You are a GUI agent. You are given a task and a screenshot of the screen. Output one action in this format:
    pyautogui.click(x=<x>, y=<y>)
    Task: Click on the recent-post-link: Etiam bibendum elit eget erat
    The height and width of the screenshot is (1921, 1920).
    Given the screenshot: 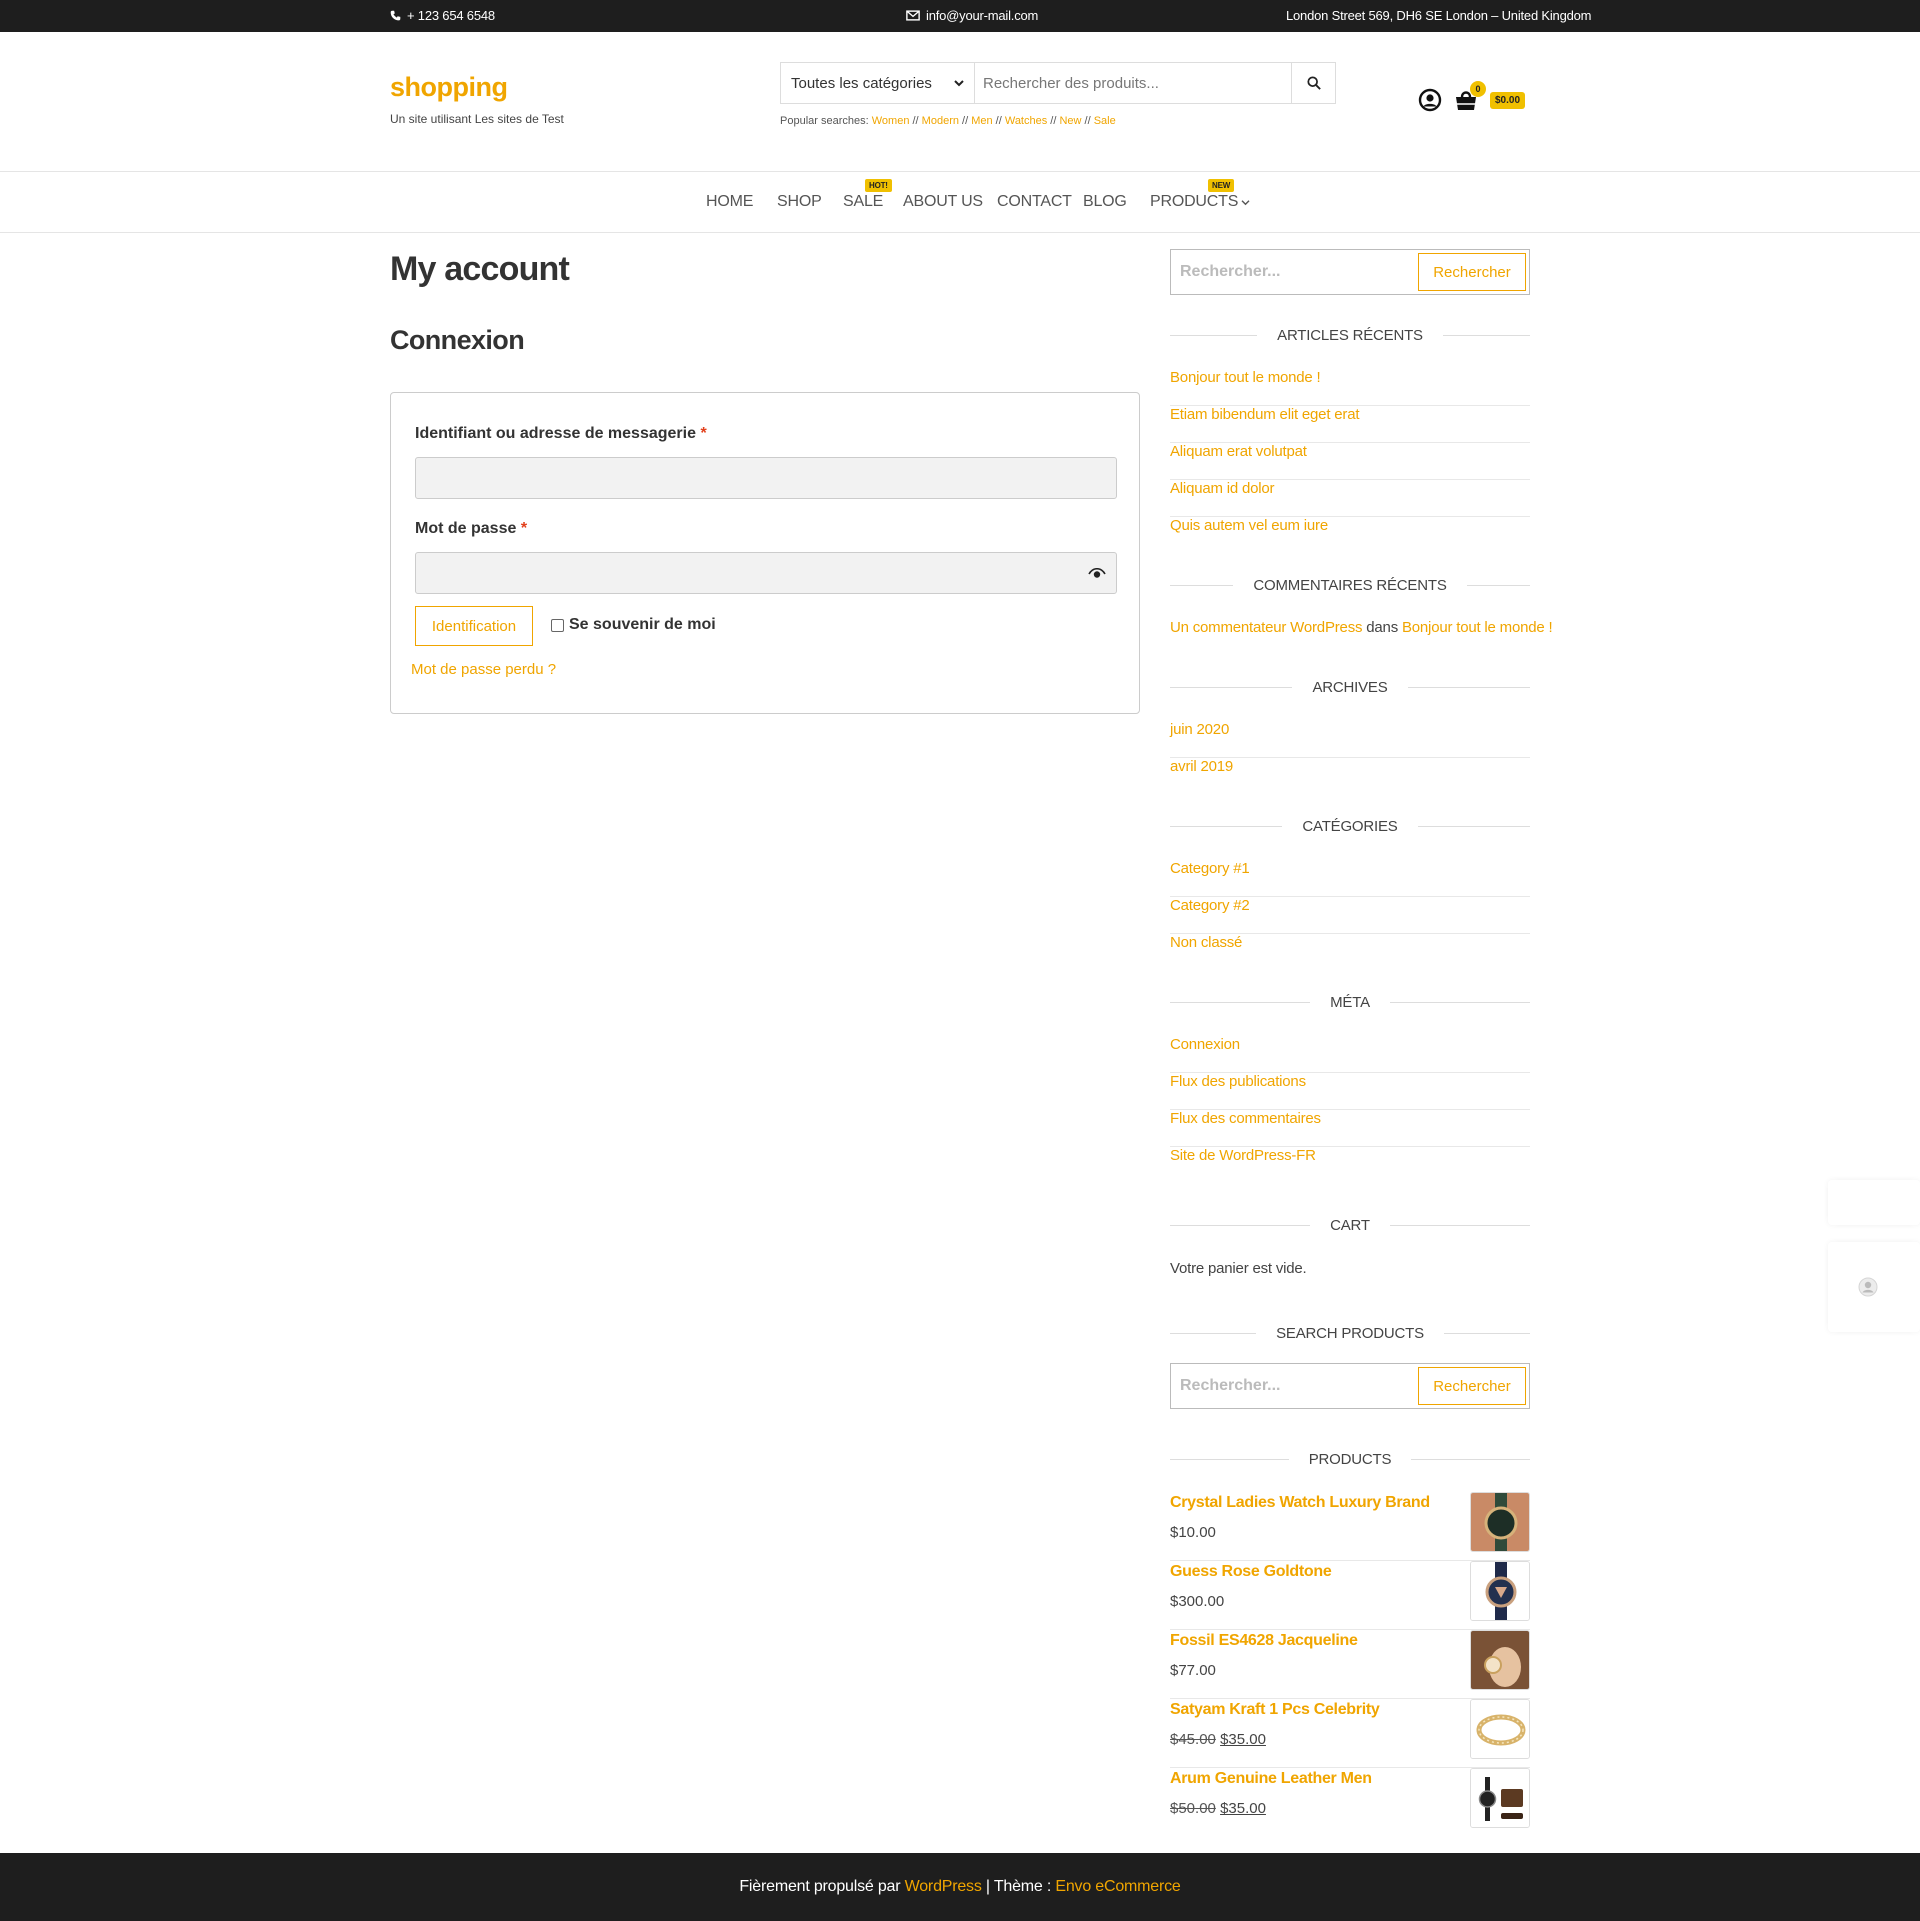 What is the action you would take?
    pyautogui.click(x=1350, y=424)
    